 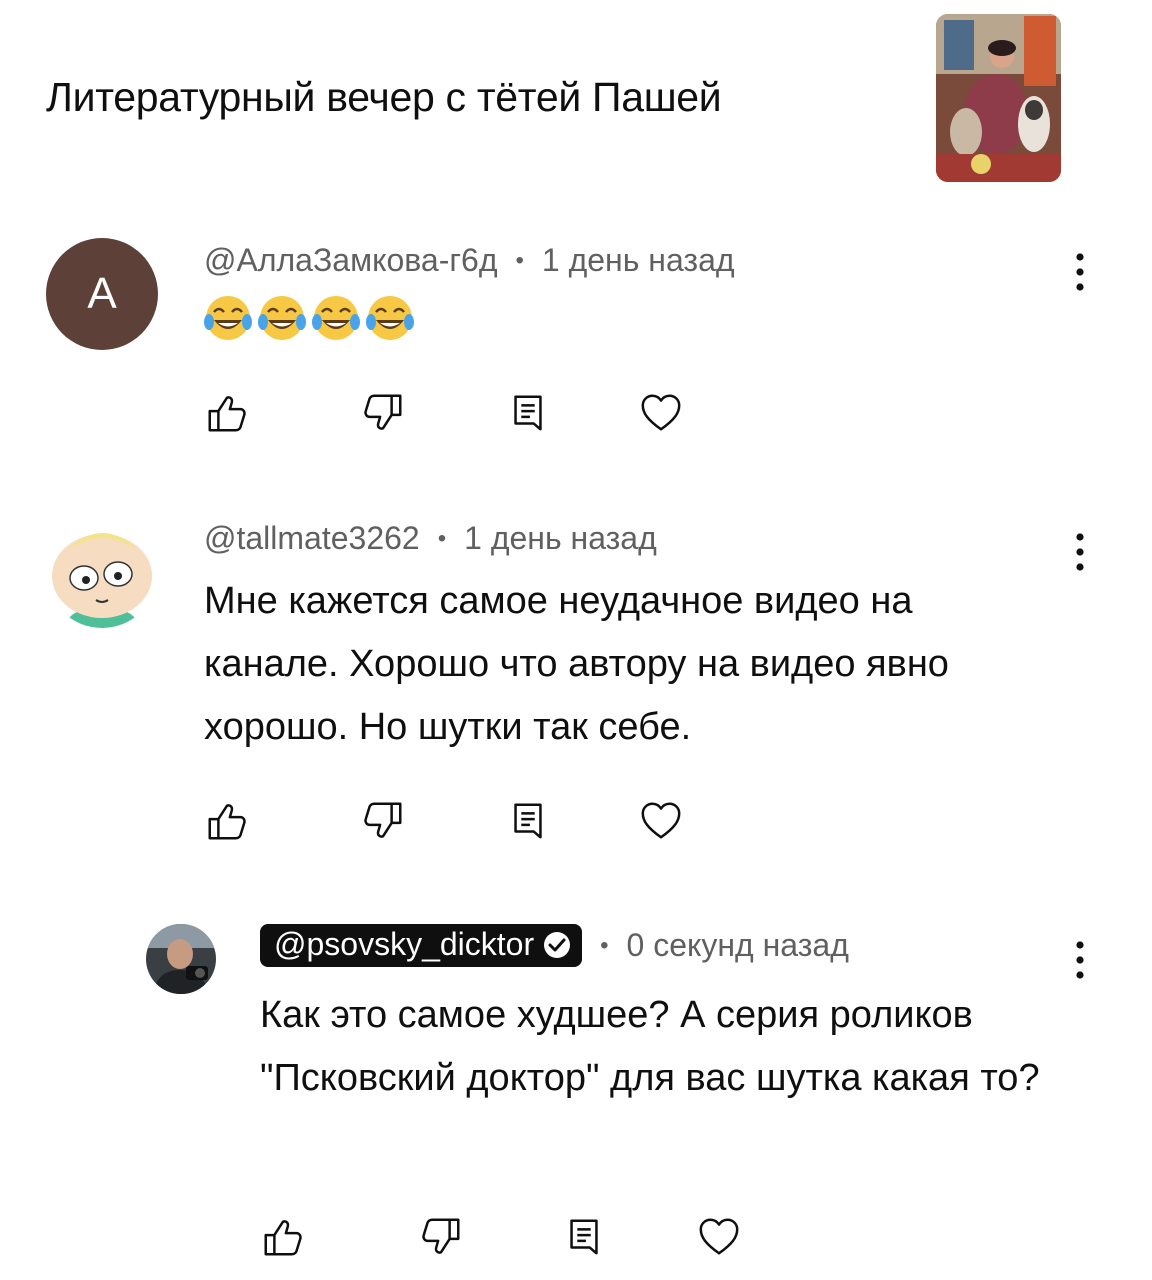 I want to click on avatar: A, so click(x=102, y=294).